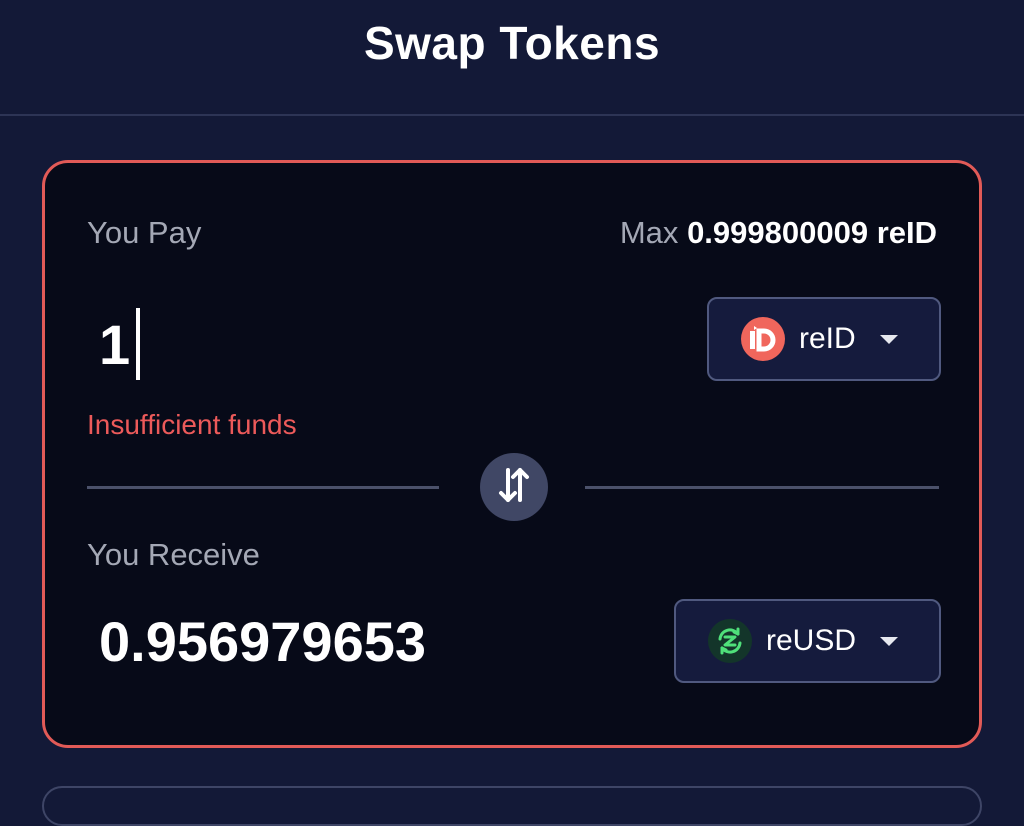  I want to click on pay-token-name: reID, so click(827, 338).